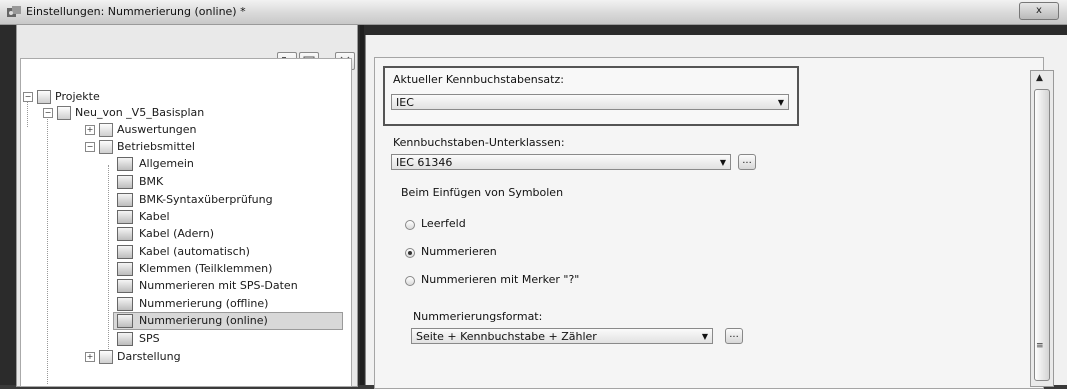  What do you see at coordinates (478, 316) in the screenshot?
I see `format-label: Nummerierungsformat:` at bounding box center [478, 316].